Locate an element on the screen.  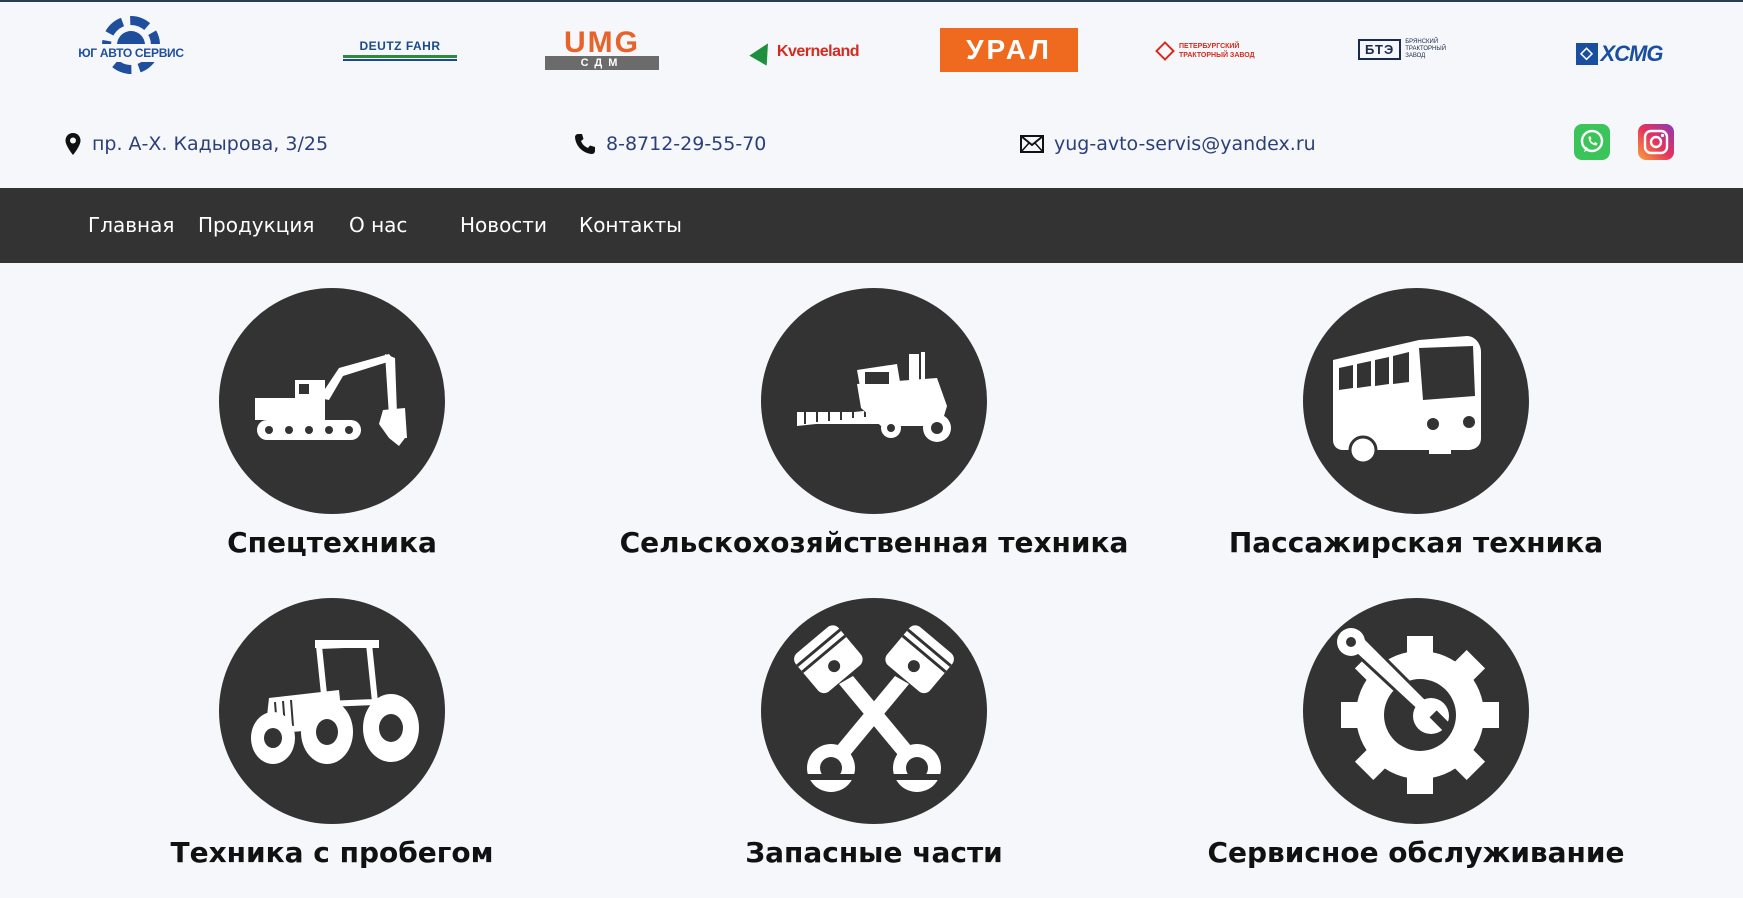
top-border is located at coordinates (871, 1).